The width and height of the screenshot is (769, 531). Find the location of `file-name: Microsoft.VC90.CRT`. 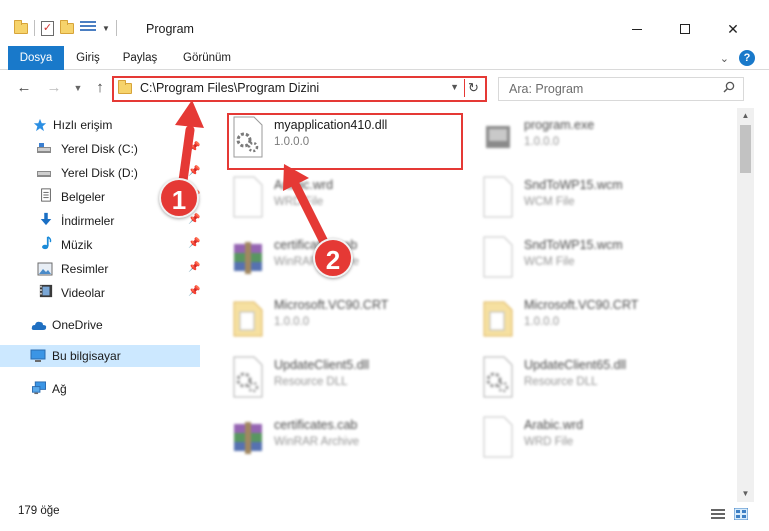

file-name: Microsoft.VC90.CRT is located at coordinates (331, 305).